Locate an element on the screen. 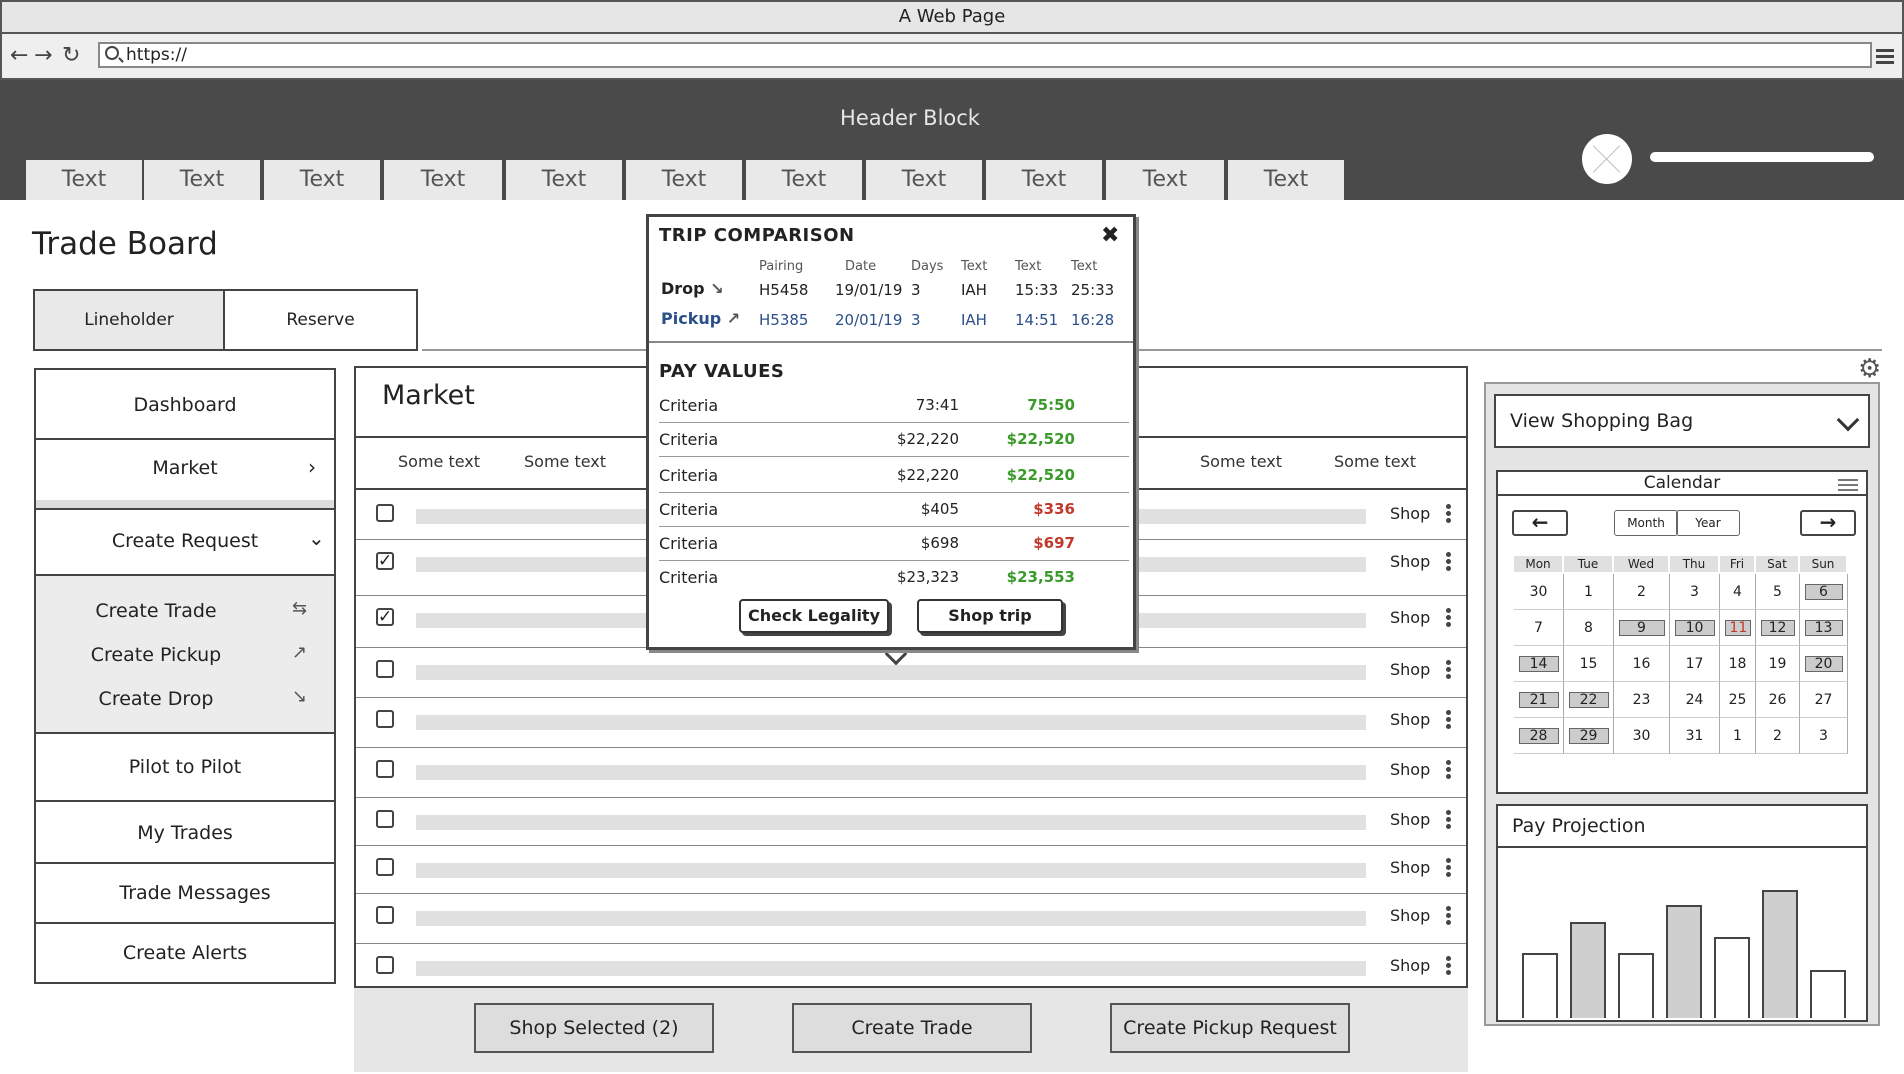 This screenshot has height=1074, width=1904. sidebar-item-pilot-to-pilot: Pilot to Pilot is located at coordinates (185, 767).